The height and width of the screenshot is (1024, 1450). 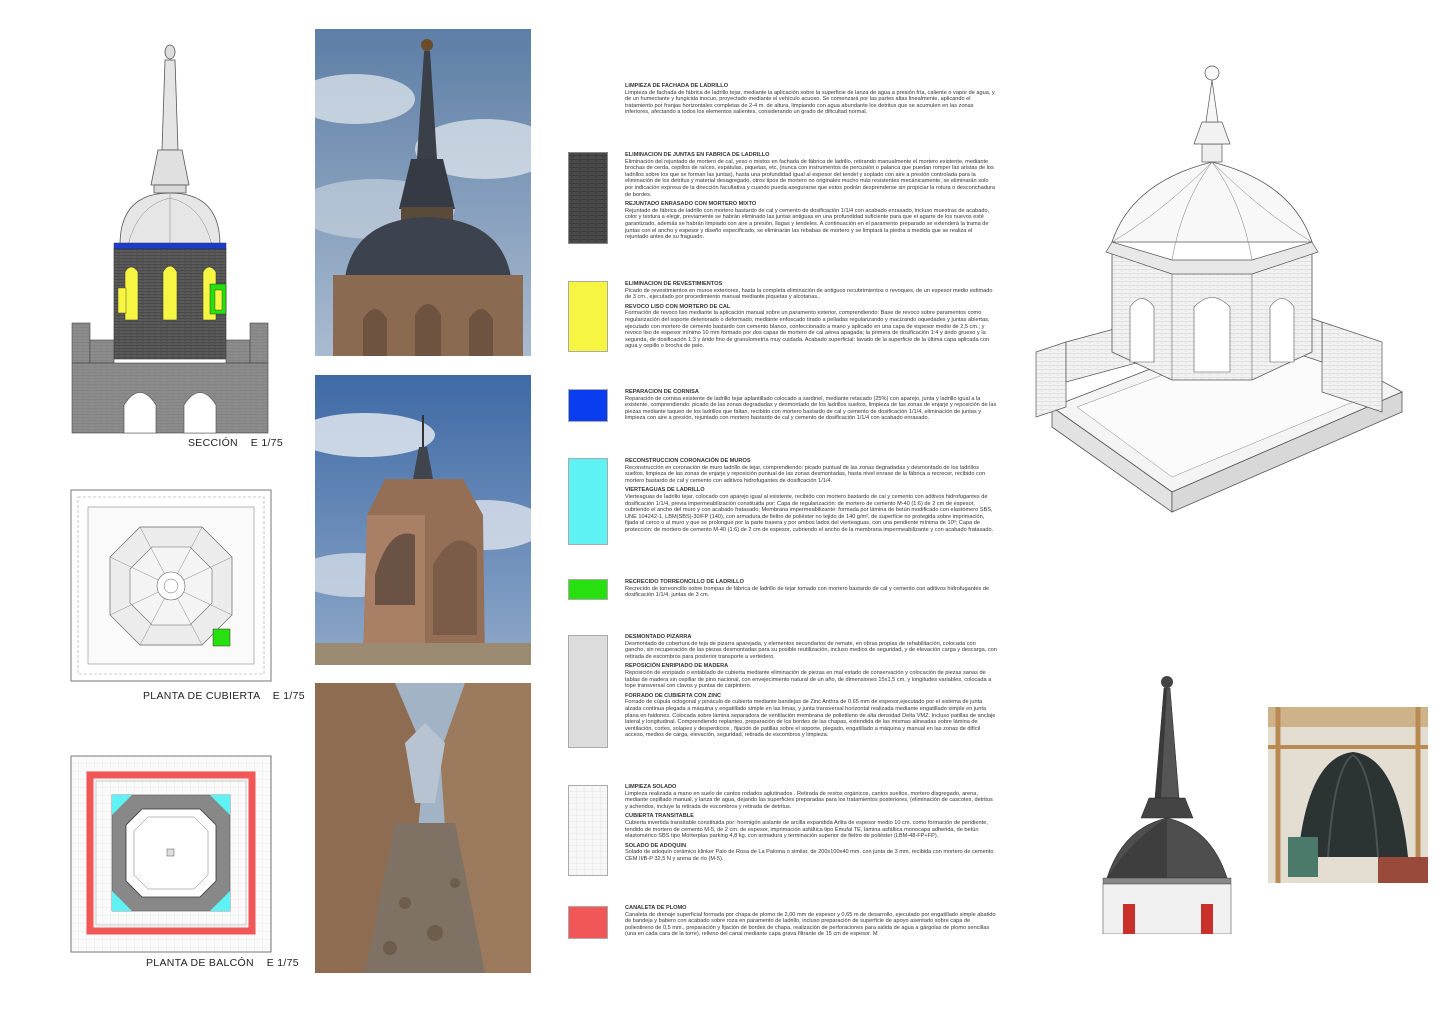 What do you see at coordinates (588, 198) in the screenshot?
I see `swatch-rejuntado` at bounding box center [588, 198].